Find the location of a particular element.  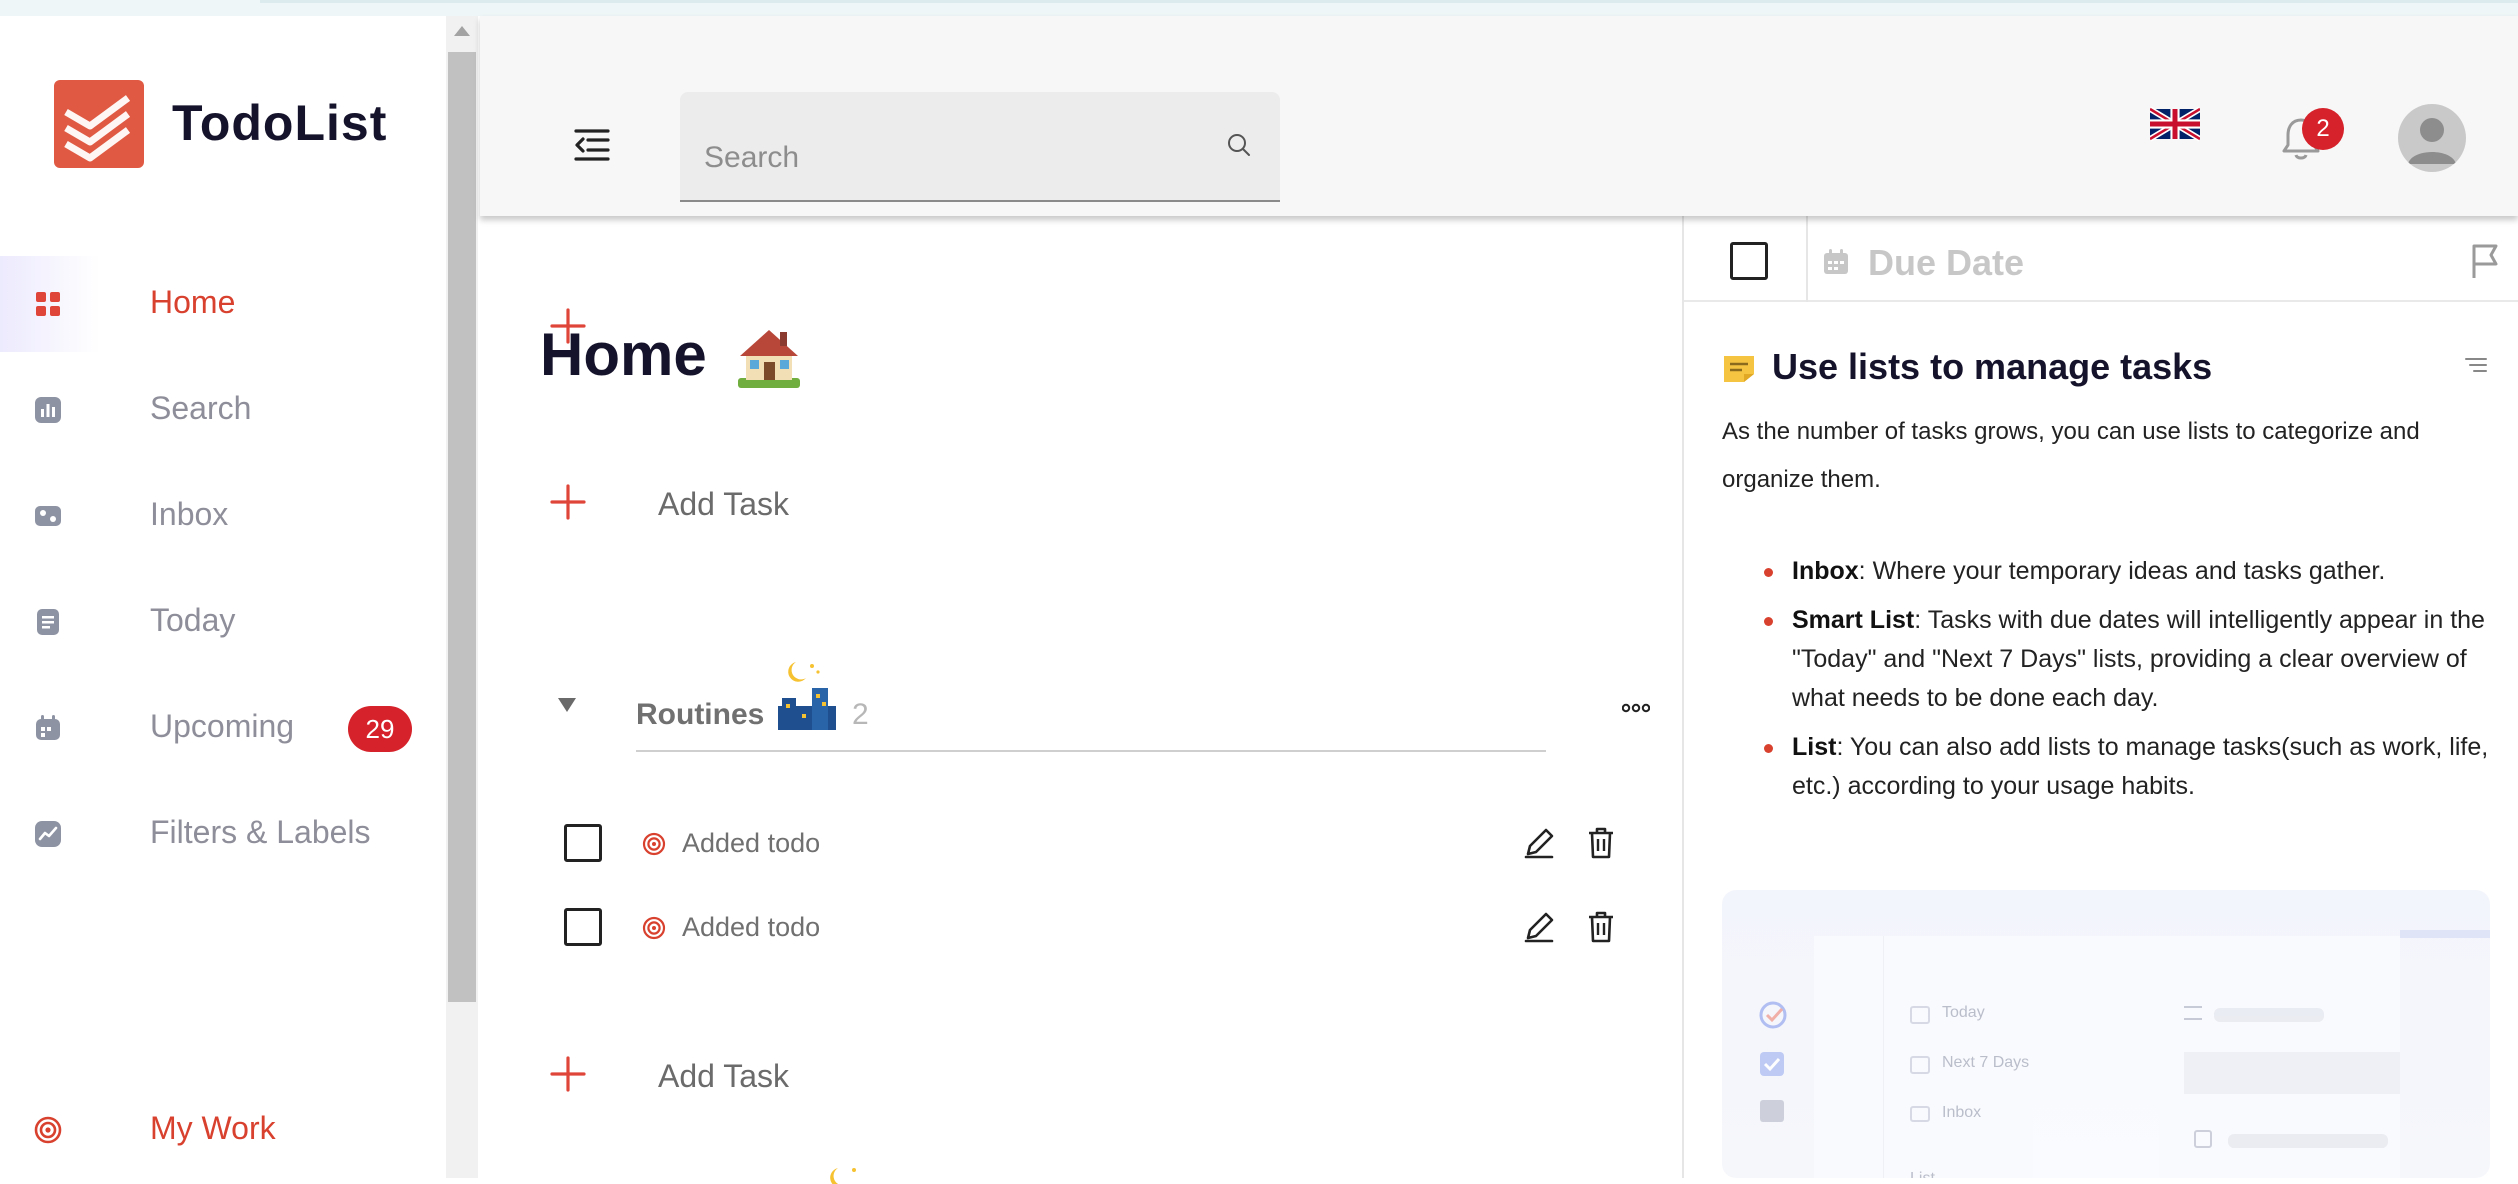

scroll-up-arrow-icon is located at coordinates (462, 31).